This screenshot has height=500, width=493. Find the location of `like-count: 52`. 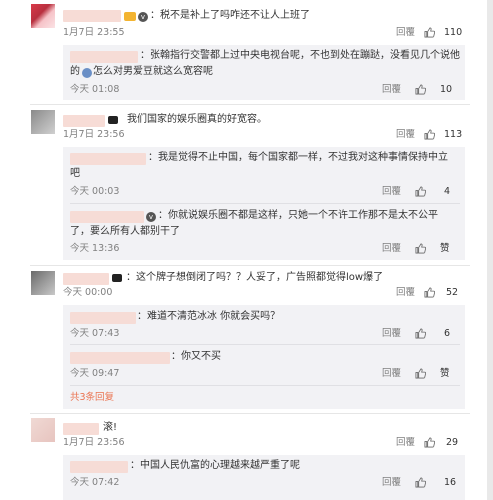

like-count: 52 is located at coordinates (452, 292).